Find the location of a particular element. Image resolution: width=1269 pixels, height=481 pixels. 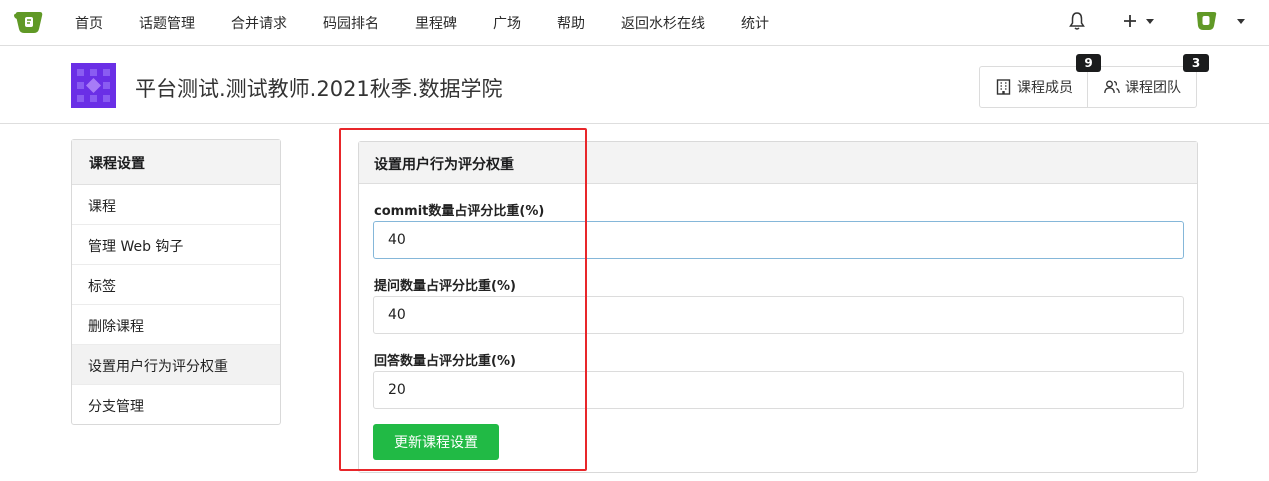

top-navbar: 首页 话题管理 合并请求 码园排名 里程碑 广场 帮助 返回水杉在线 统计 is located at coordinates (634, 23).